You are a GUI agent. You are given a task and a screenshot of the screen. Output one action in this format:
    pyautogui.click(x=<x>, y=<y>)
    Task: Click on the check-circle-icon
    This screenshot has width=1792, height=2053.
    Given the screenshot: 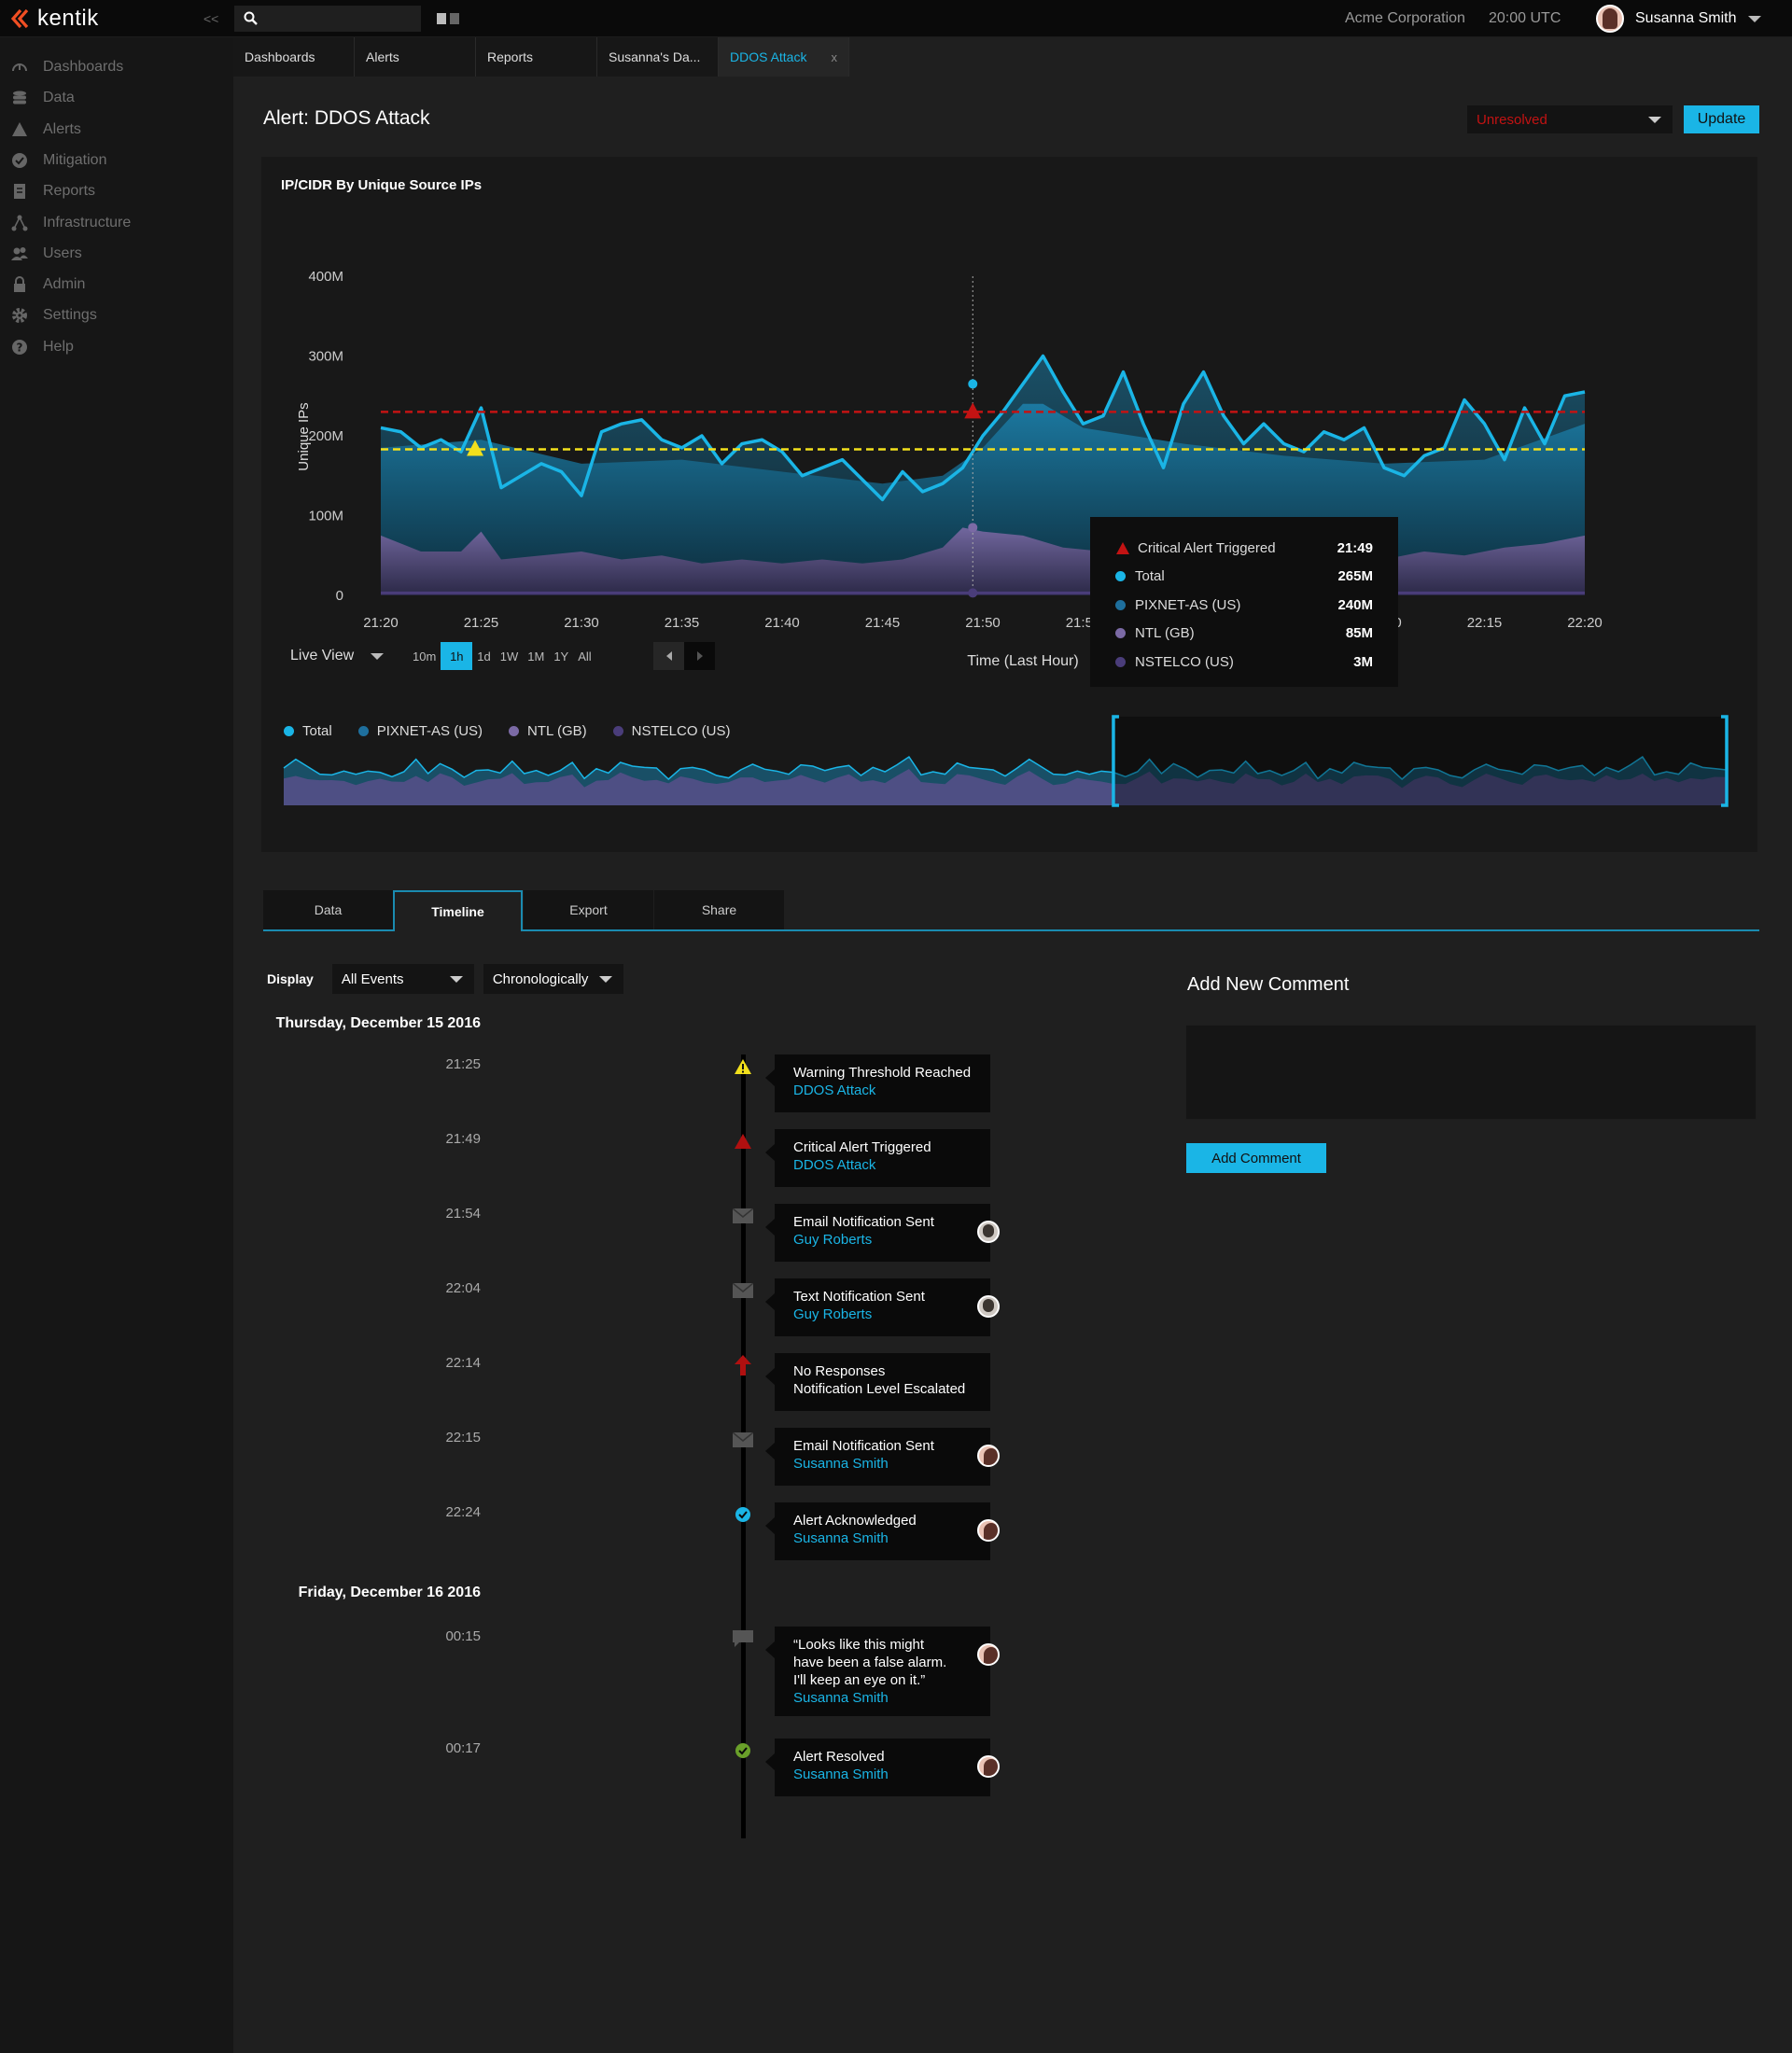 What is the action you would take?
    pyautogui.click(x=19, y=160)
    